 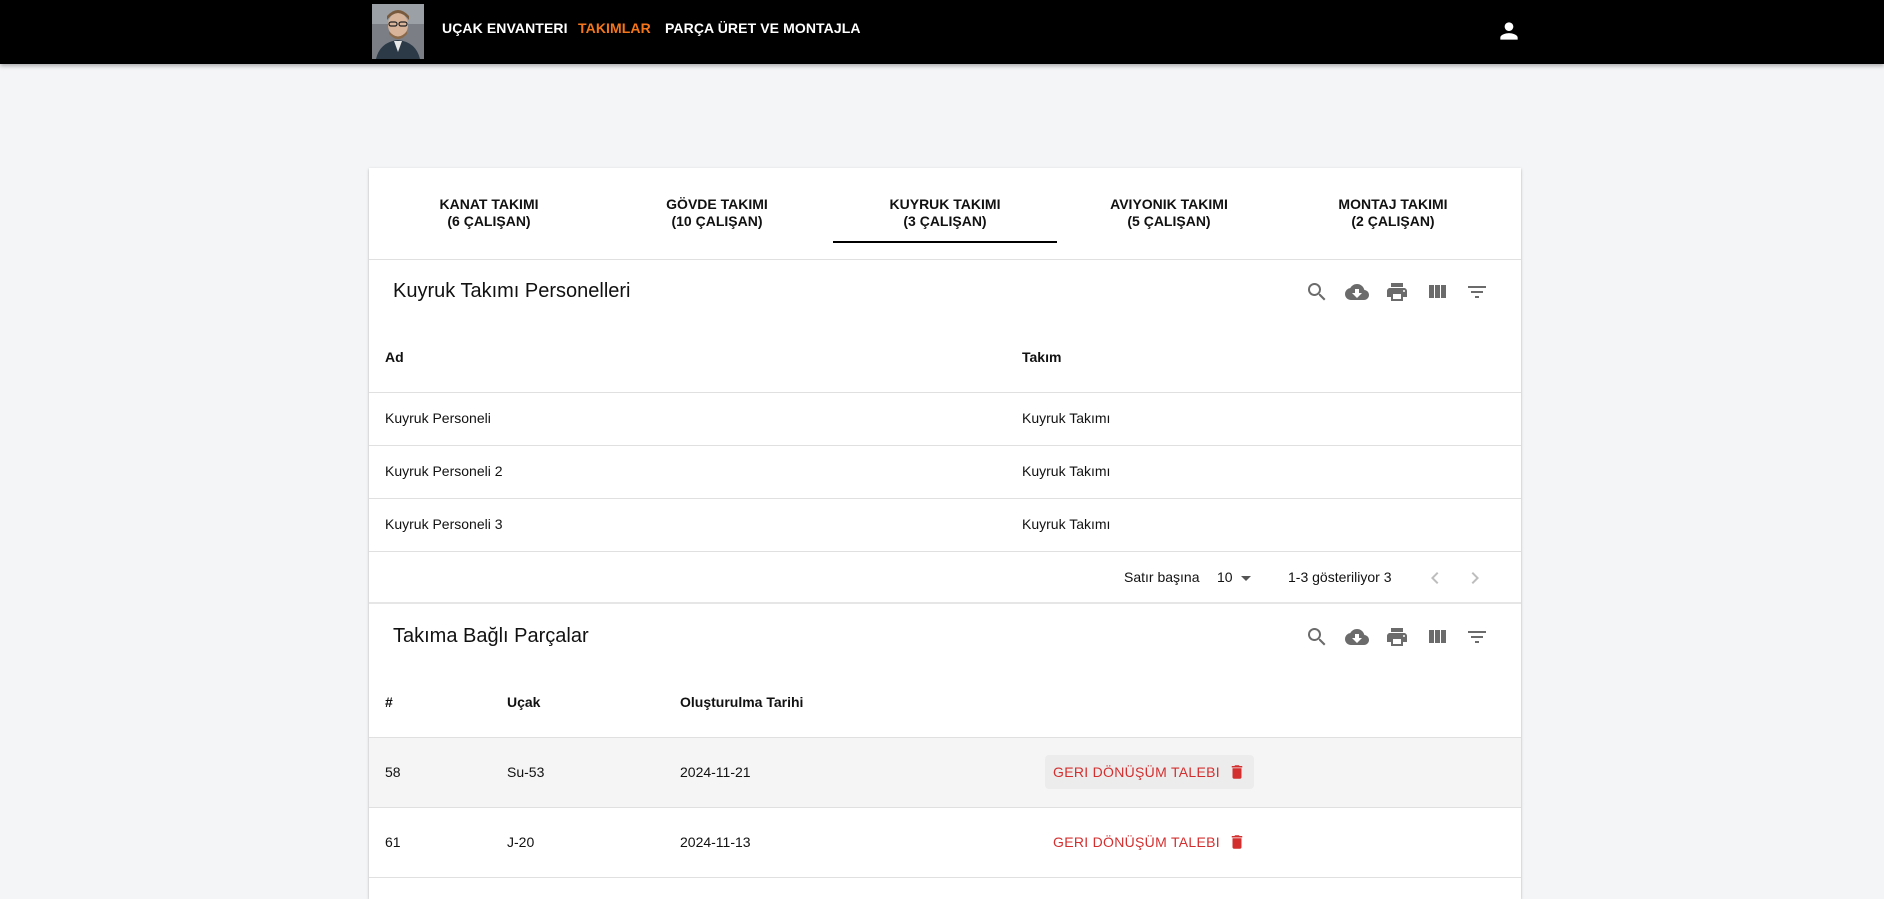 What do you see at coordinates (1162, 577) in the screenshot?
I see `rows-per-page-label: Satır başına` at bounding box center [1162, 577].